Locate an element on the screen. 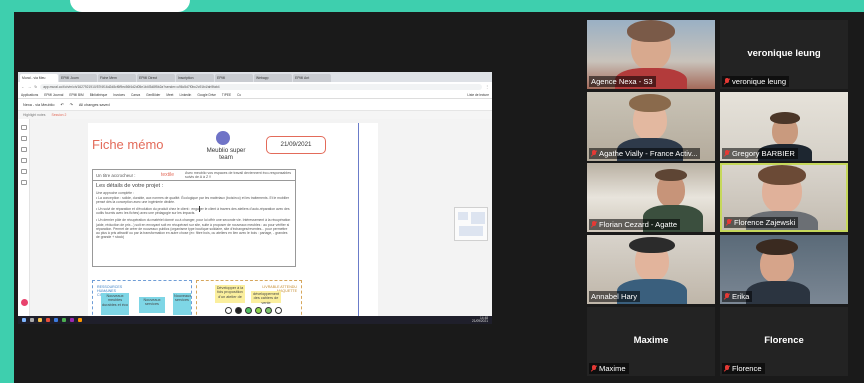  participant-tile: Erika is located at coordinates (784, 269).